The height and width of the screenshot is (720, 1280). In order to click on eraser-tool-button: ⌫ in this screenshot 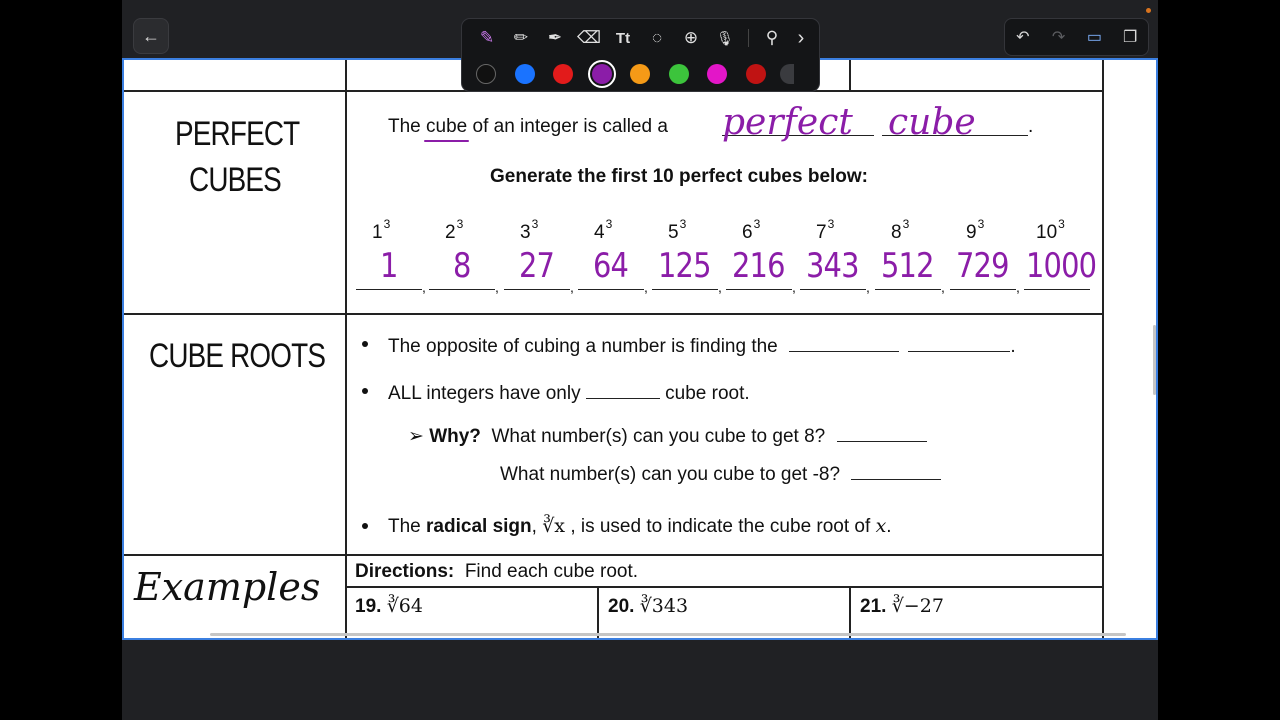, I will do `click(589, 38)`.